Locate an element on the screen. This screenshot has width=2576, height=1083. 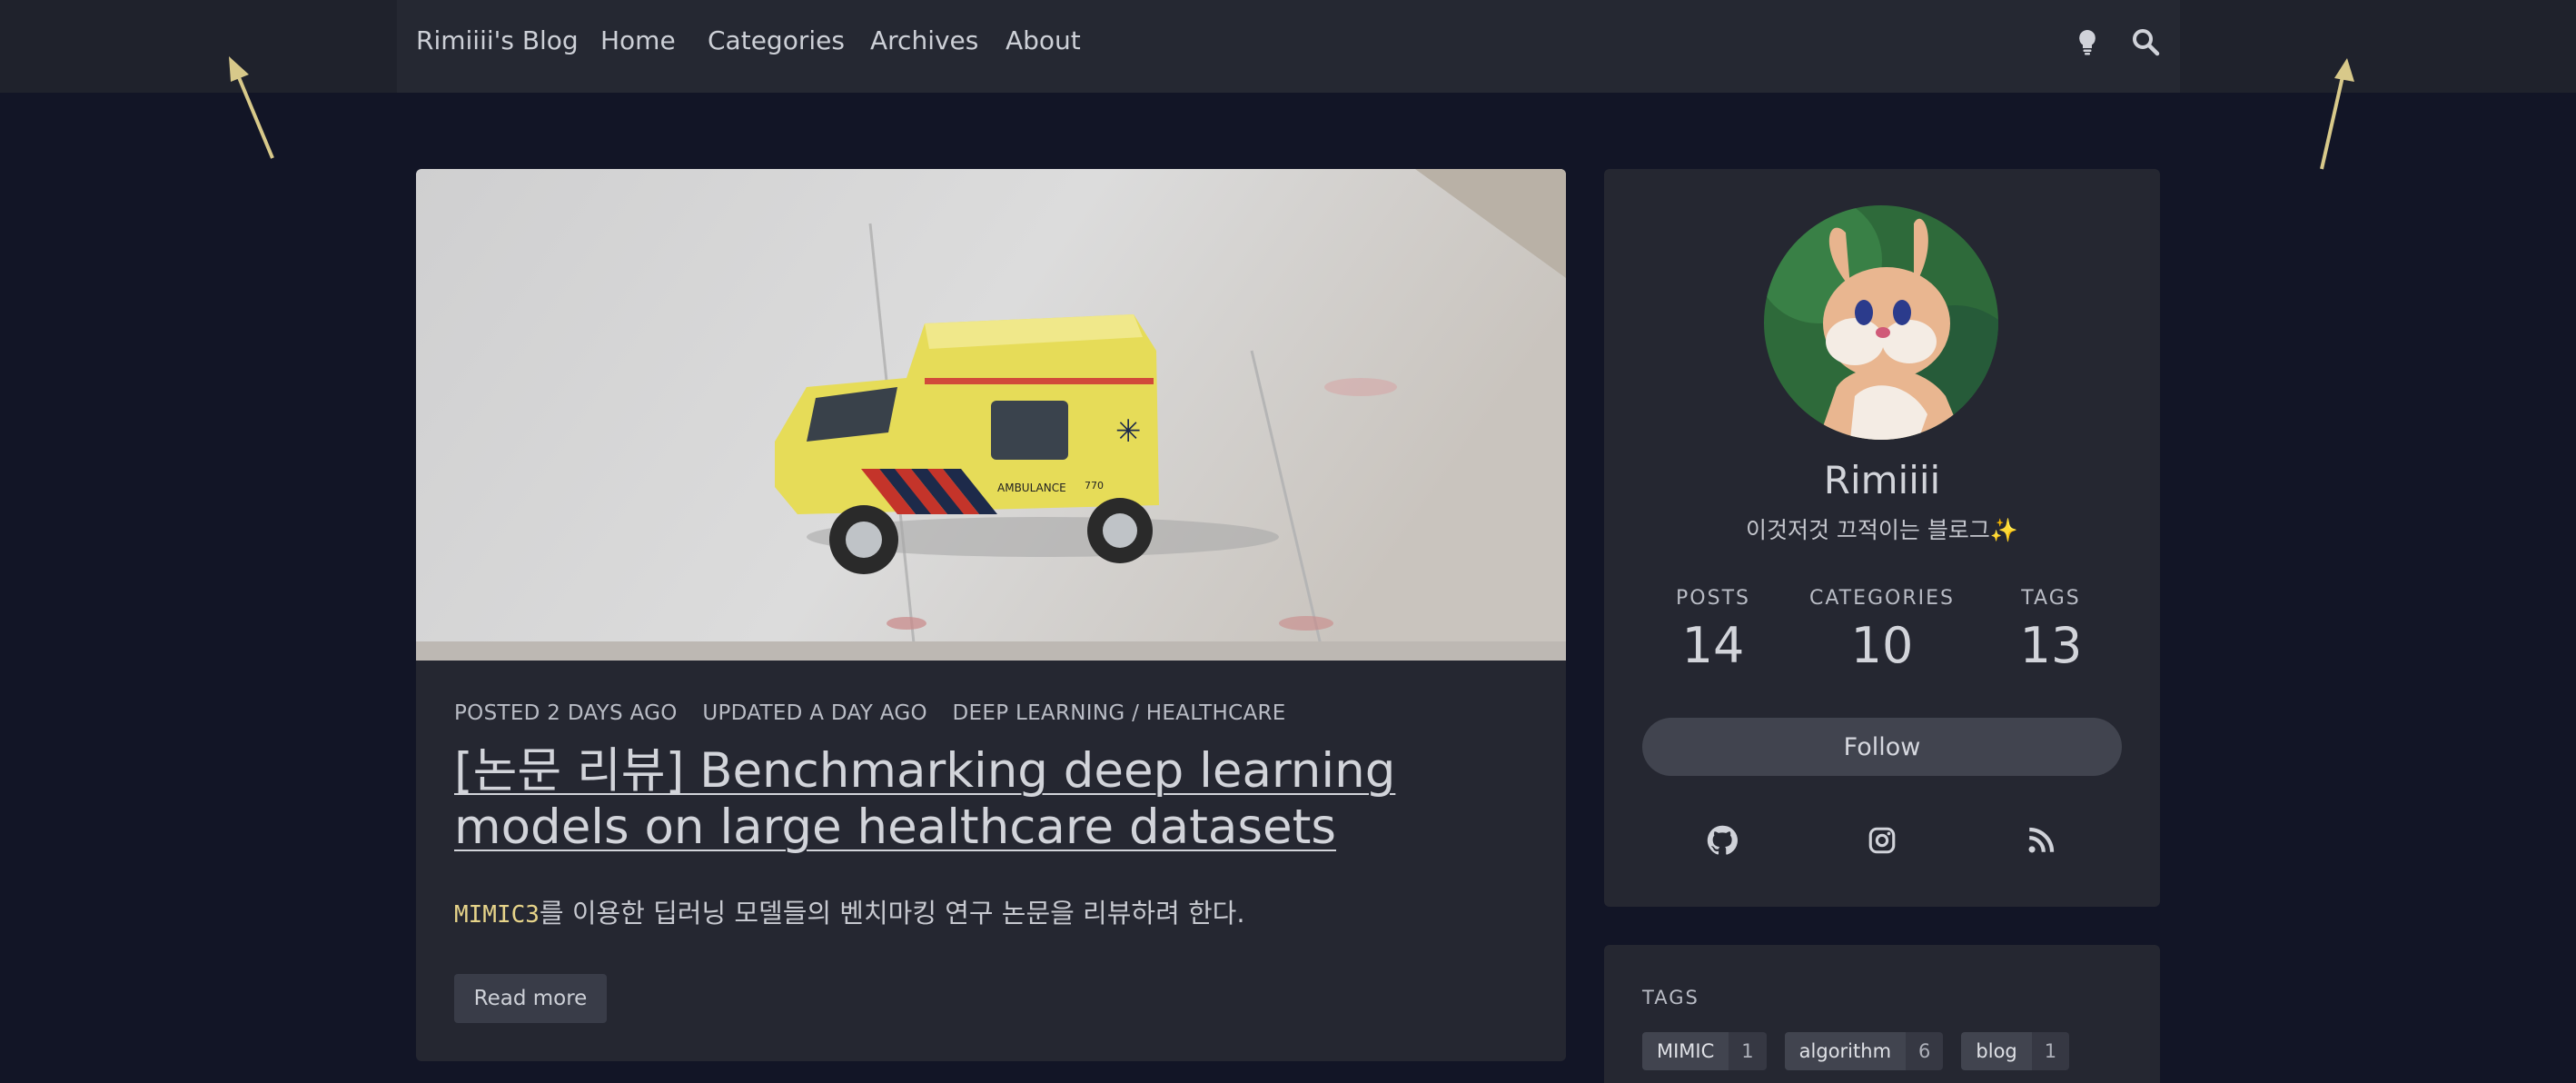
tags-title: TAGS is located at coordinates (1670, 997).